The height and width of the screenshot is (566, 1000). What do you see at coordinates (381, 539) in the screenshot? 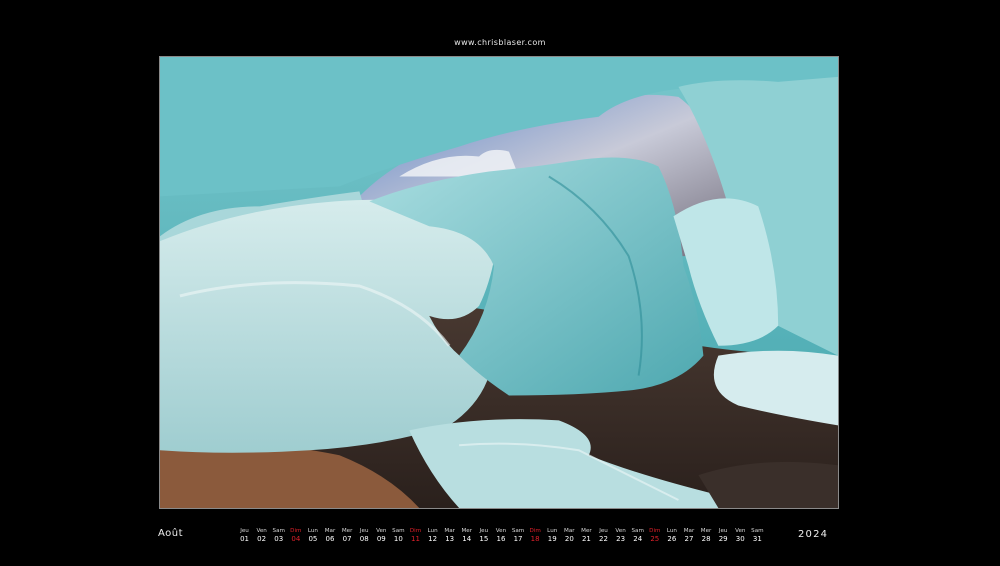
I see `day-number: 09` at bounding box center [381, 539].